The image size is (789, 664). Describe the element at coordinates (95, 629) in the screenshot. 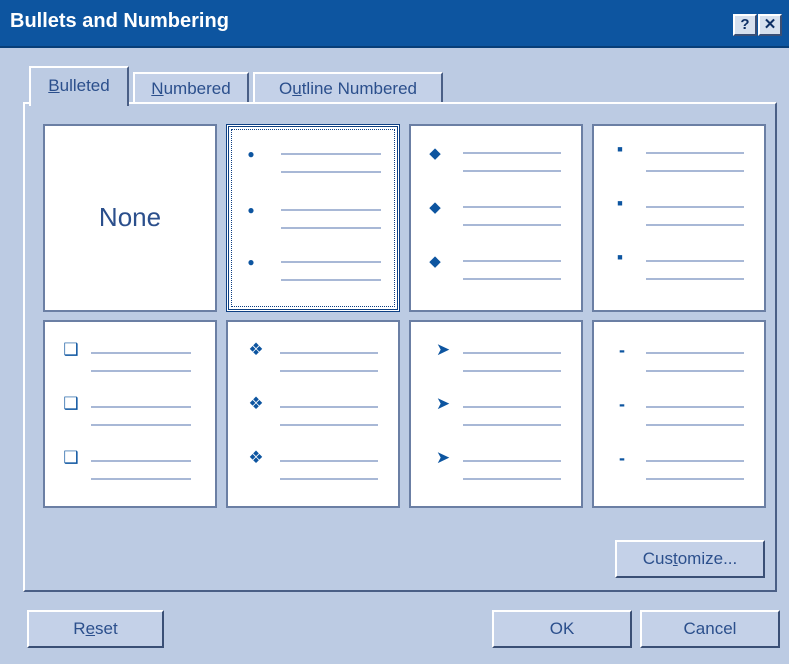

I see `reset-button: Reset` at that location.